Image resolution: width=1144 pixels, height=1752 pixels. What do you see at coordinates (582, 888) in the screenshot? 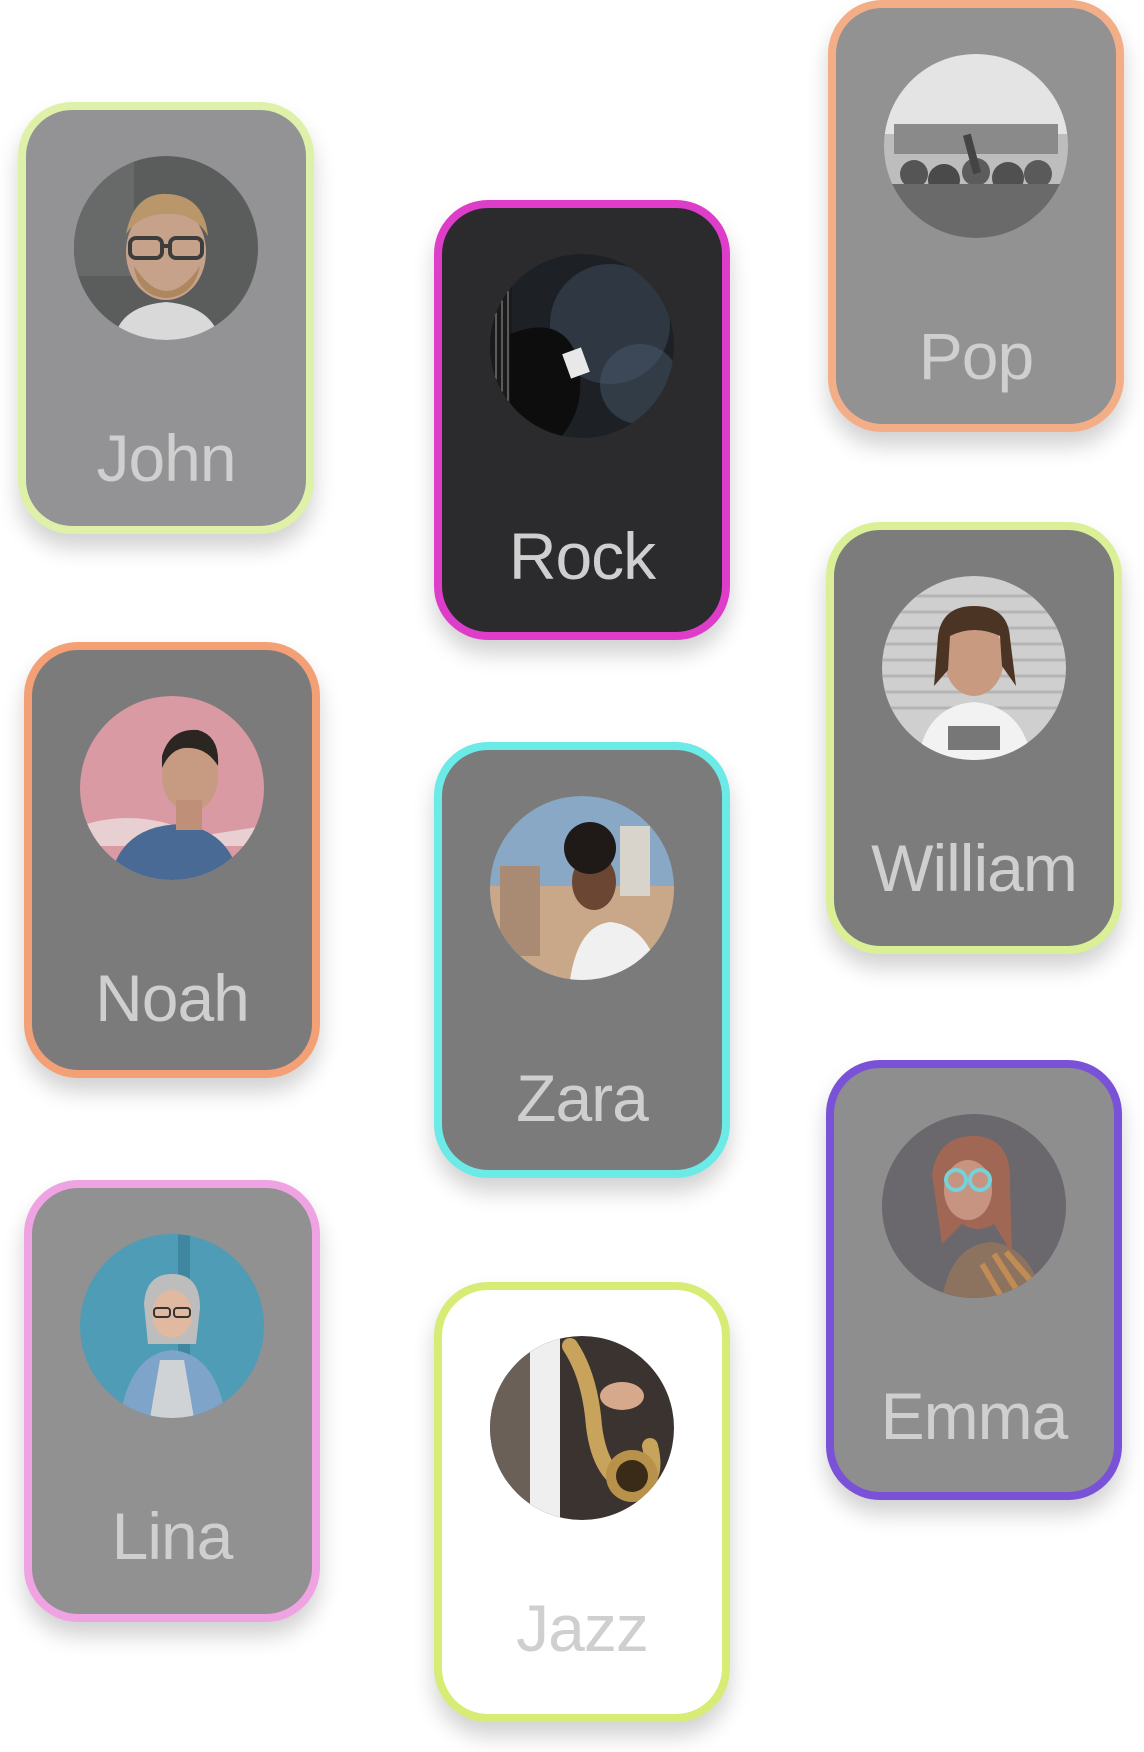
I see `portrait-zara-icon` at bounding box center [582, 888].